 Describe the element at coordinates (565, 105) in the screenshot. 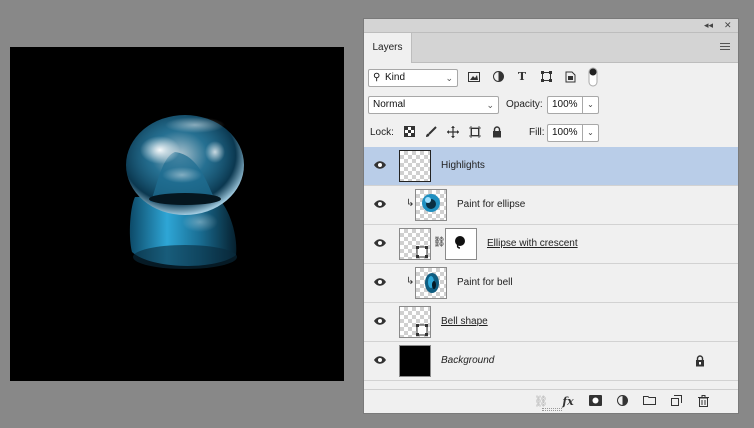

I see `opacity-input: 100%` at that location.